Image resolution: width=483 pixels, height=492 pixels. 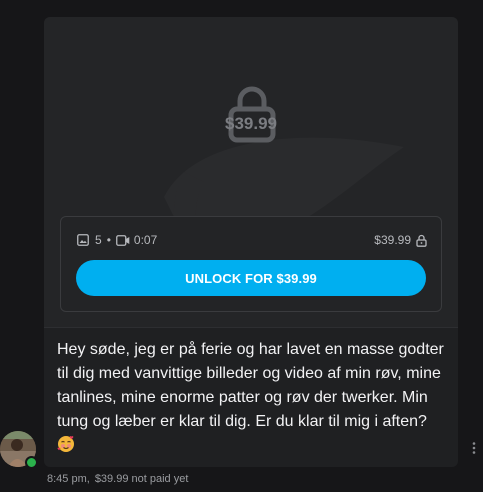 I want to click on divider, so click(x=251, y=327).